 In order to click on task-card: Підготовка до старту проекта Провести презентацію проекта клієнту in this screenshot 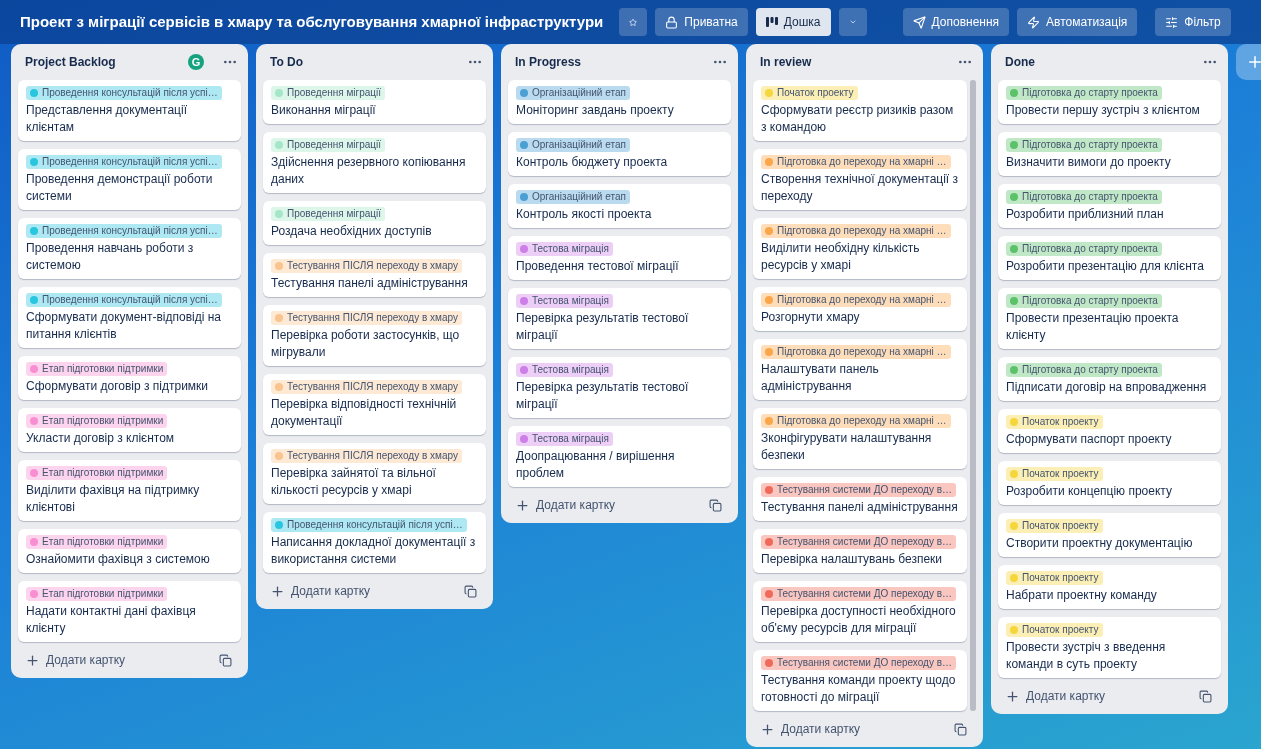, I will do `click(1109, 318)`.